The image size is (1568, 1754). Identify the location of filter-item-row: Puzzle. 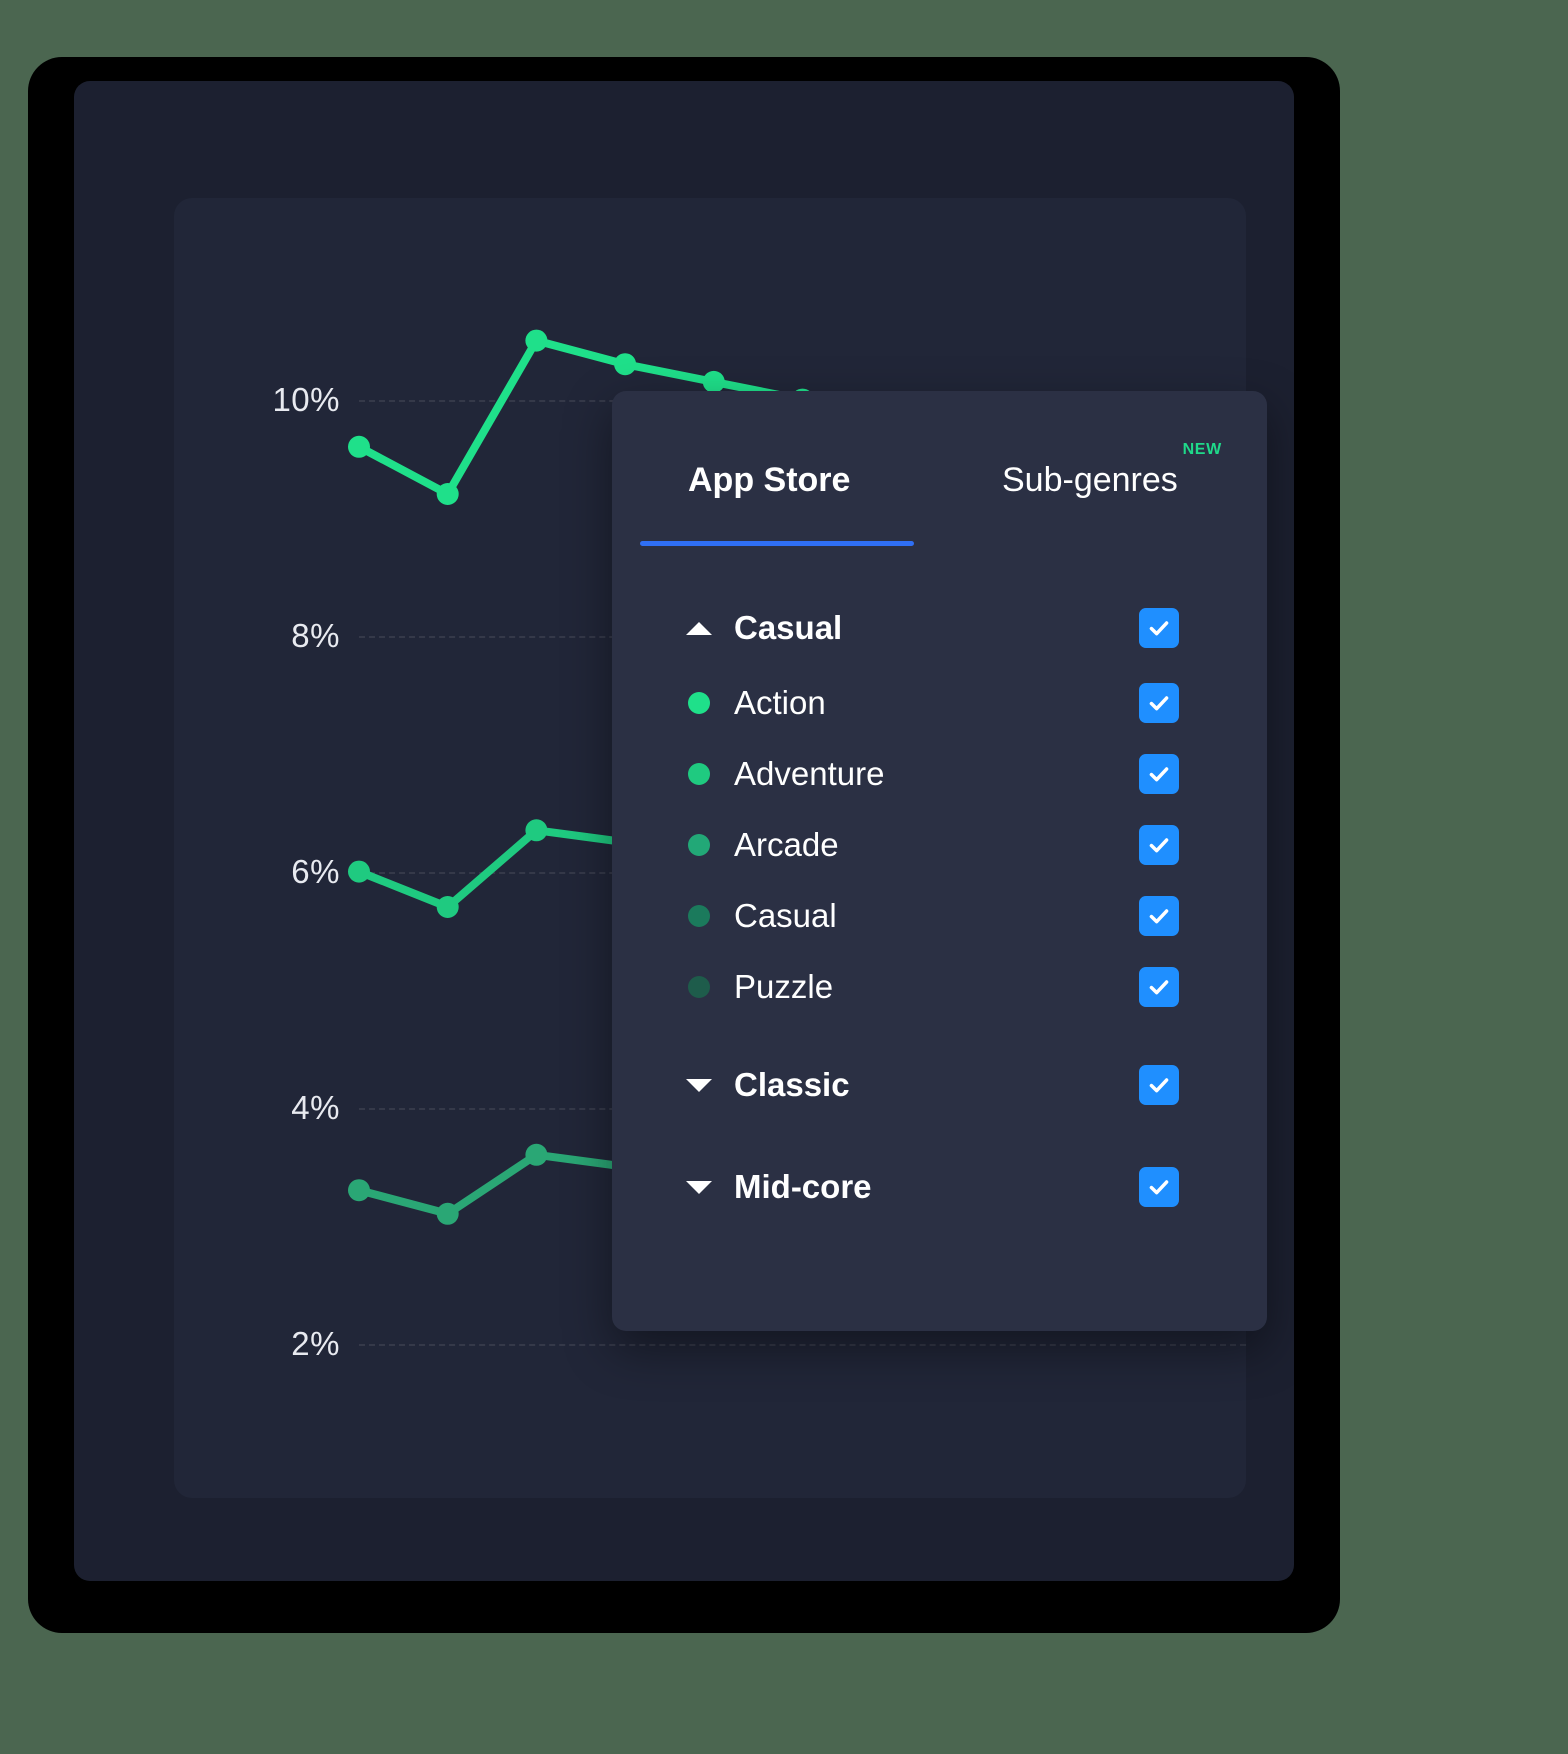
(939, 986).